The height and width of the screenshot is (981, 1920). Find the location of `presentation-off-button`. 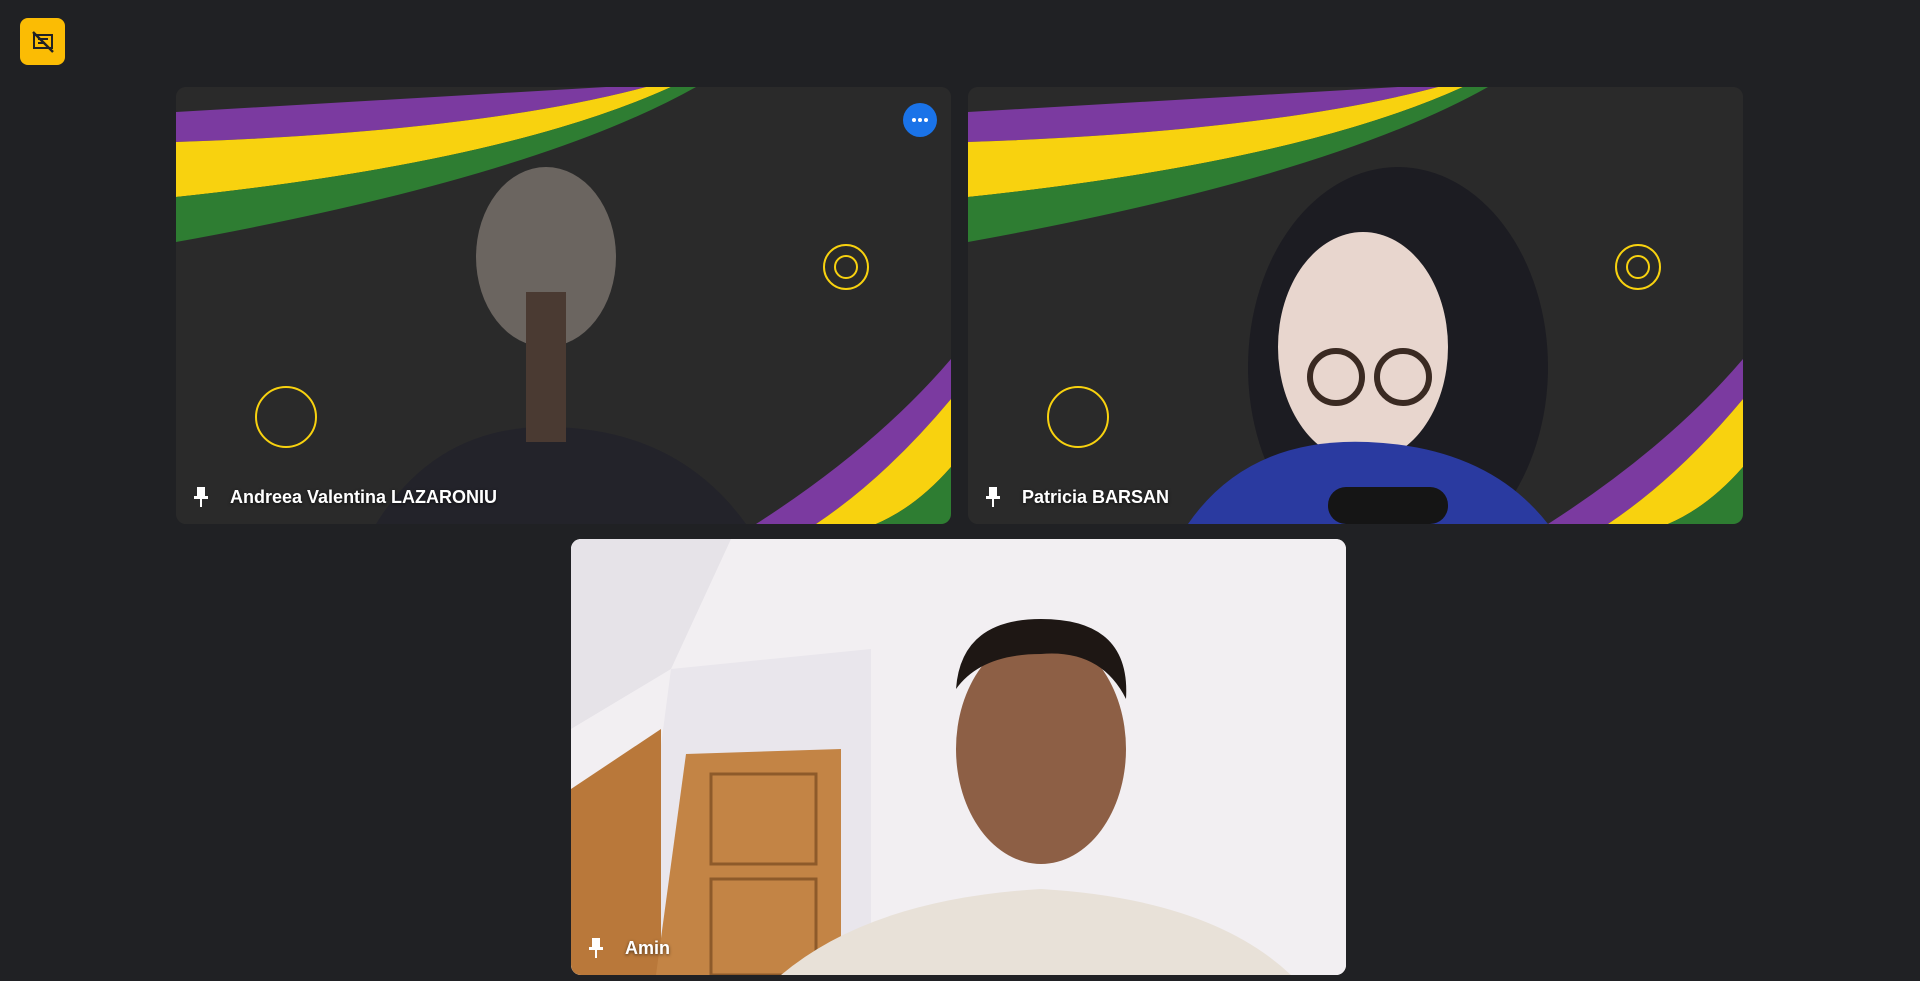

presentation-off-button is located at coordinates (42, 41).